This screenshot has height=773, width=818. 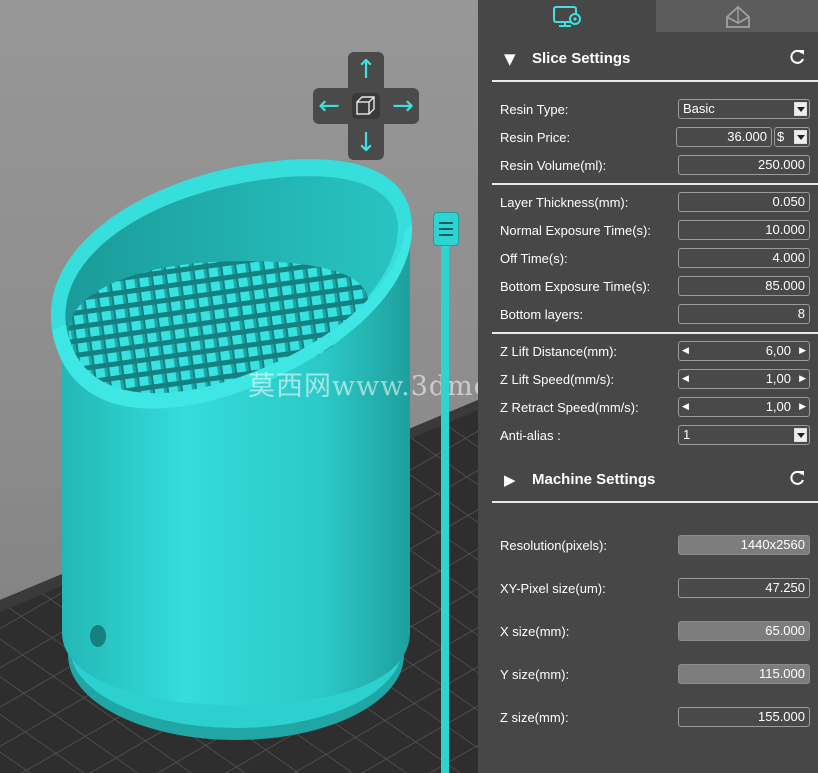 I want to click on row-bottom-layers: Bottom layers: 8, so click(x=655, y=315).